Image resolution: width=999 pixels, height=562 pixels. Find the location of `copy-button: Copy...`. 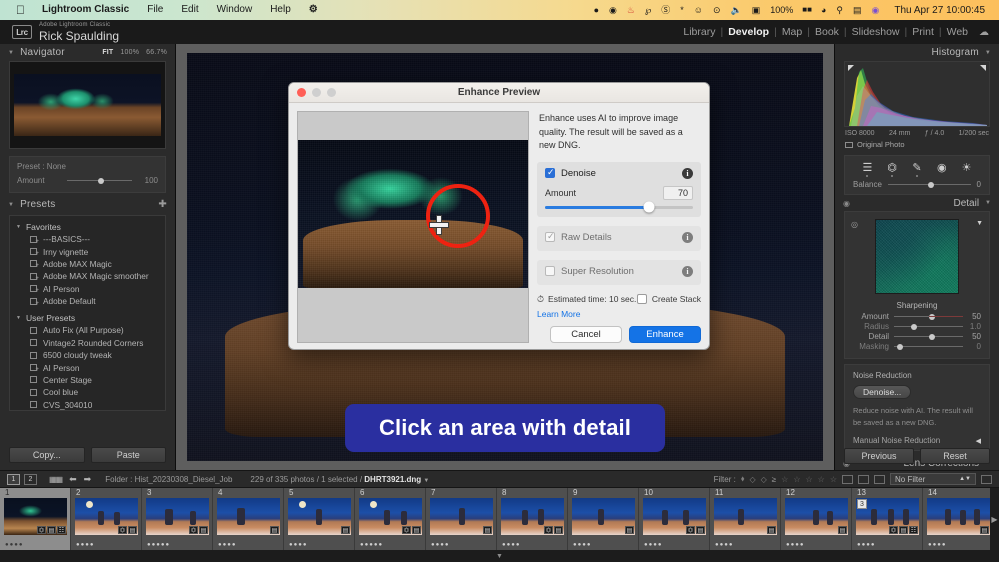

copy-button: Copy... is located at coordinates (47, 455).